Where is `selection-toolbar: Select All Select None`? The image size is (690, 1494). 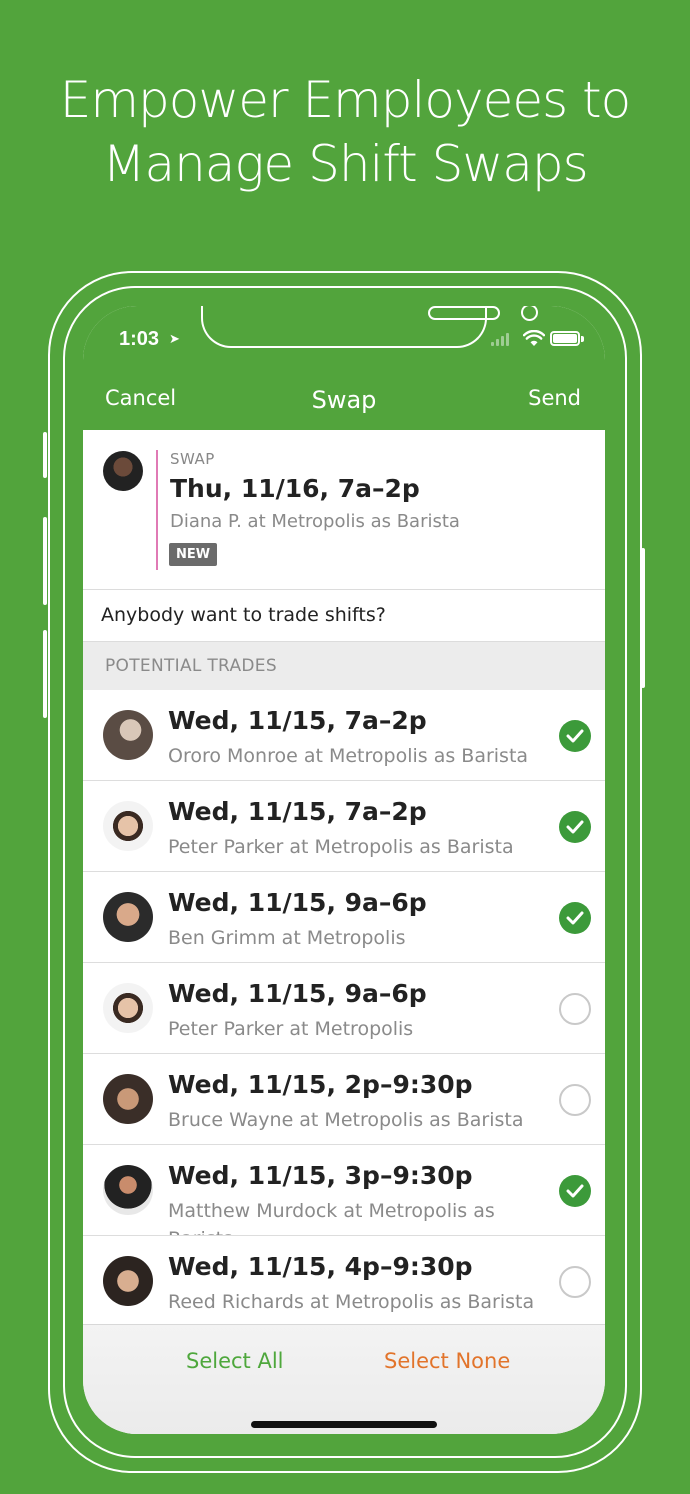 selection-toolbar: Select All Select None is located at coordinates (344, 1379).